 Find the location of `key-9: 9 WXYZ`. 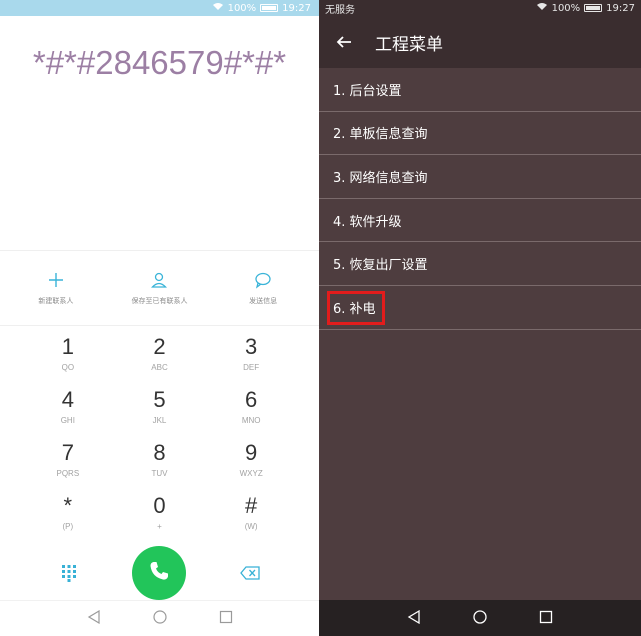

key-9: 9 WXYZ is located at coordinates (251, 460).